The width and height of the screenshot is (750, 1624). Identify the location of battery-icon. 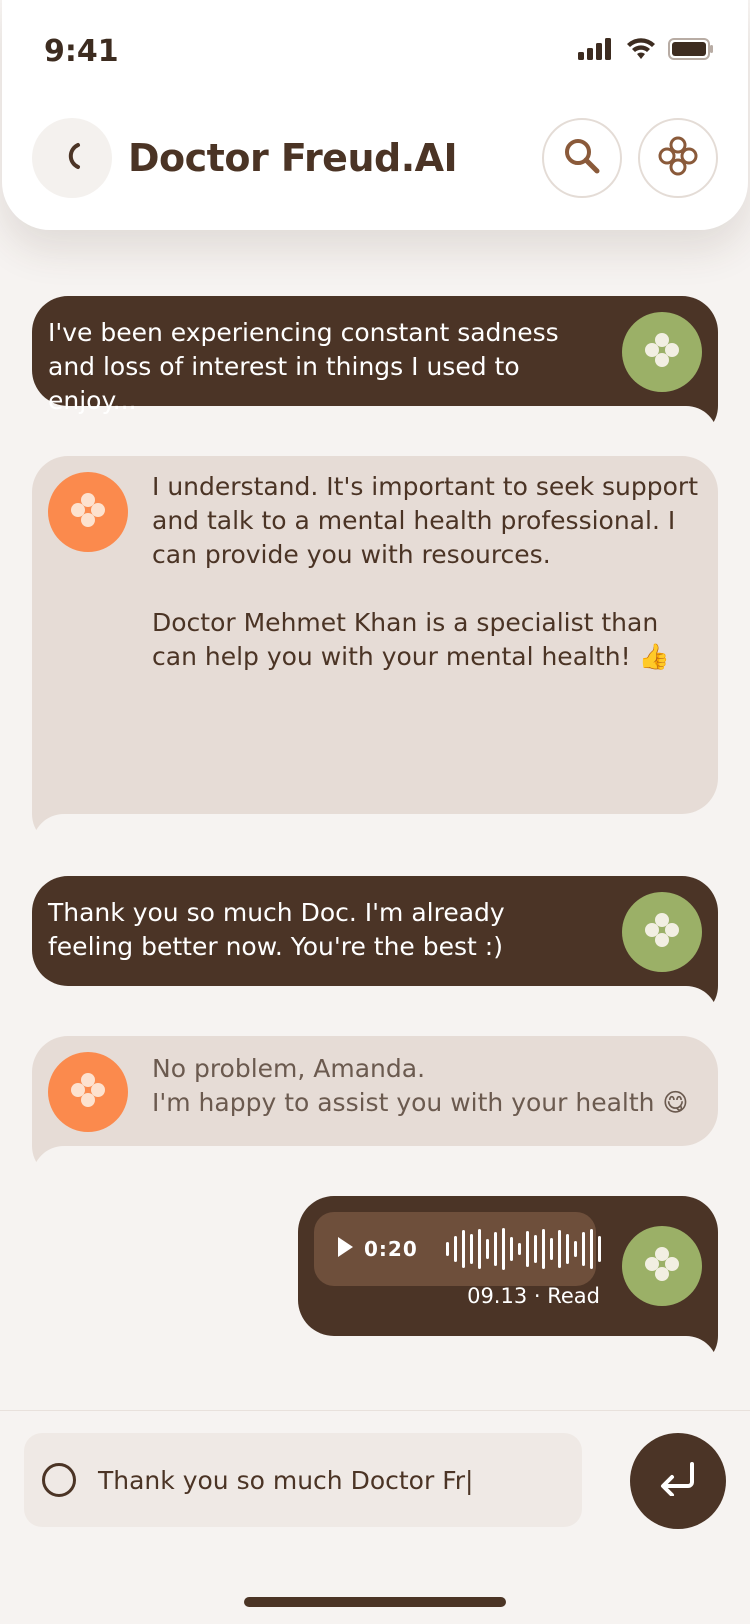
(691, 51).